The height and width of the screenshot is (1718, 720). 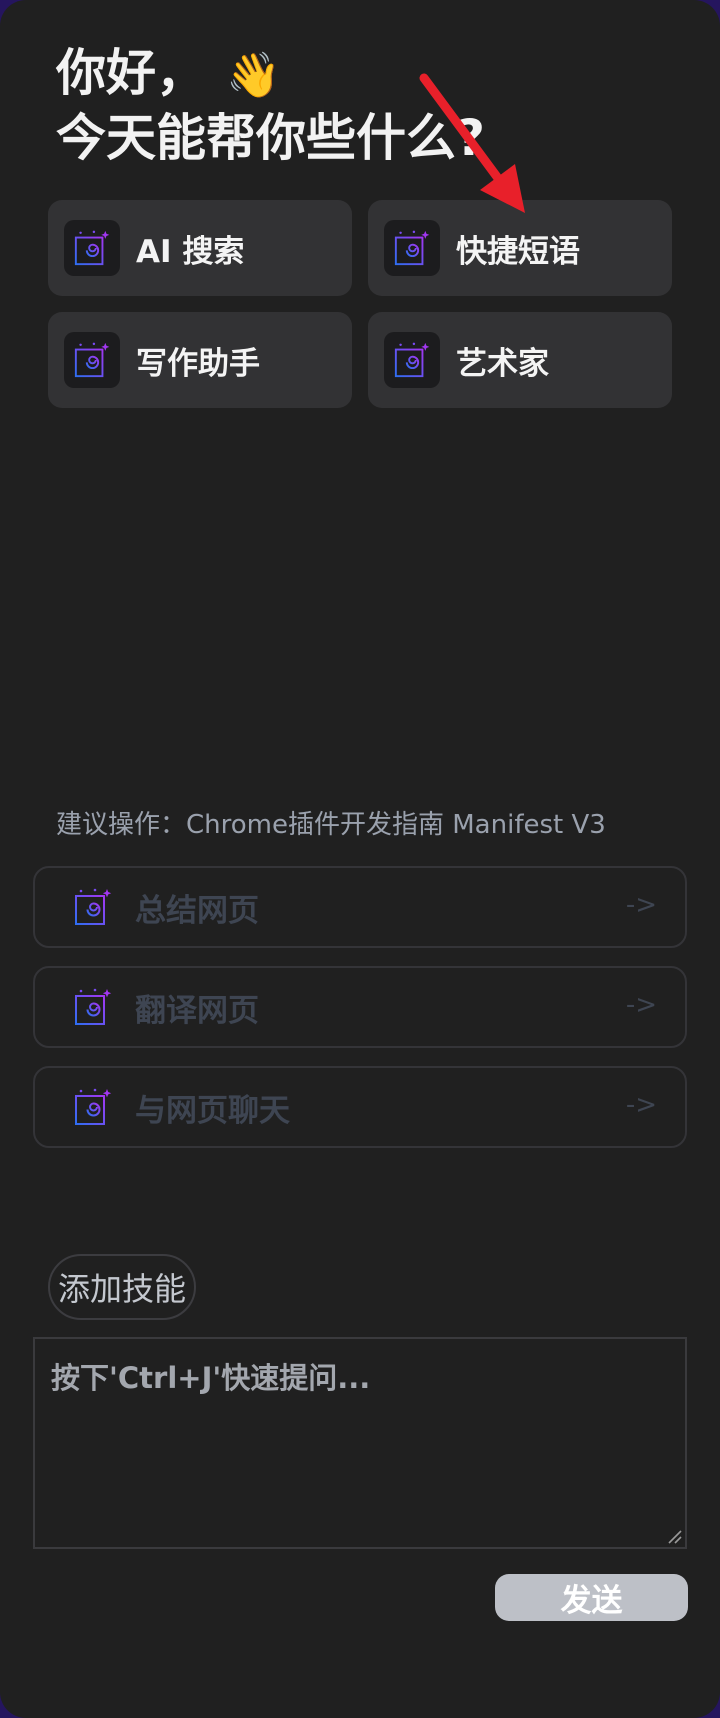 I want to click on suggestion-chat-with-page: 与网页聊天 ->, so click(x=360, y=1107).